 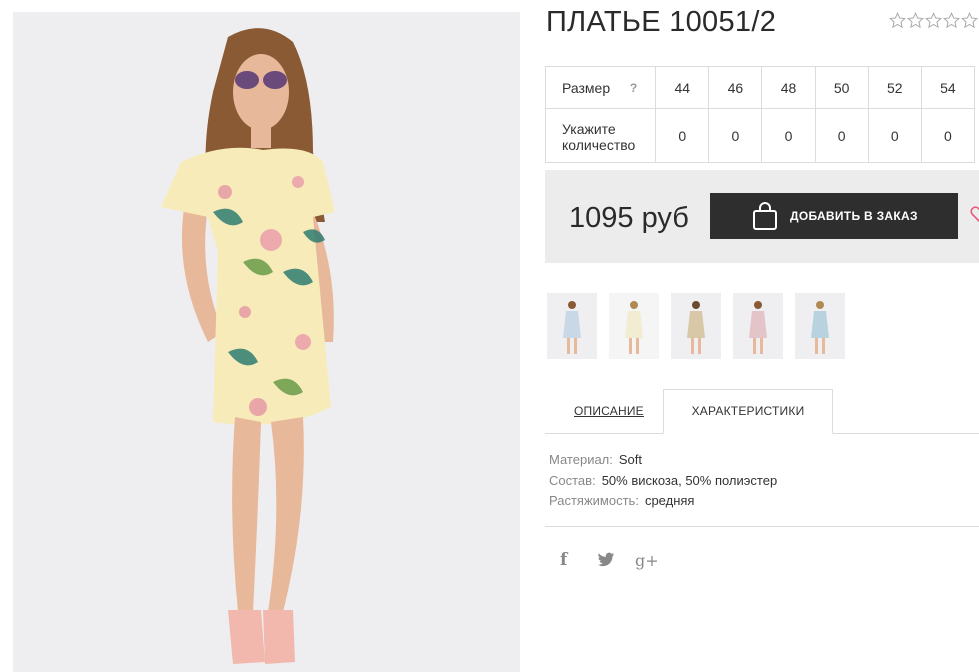 What do you see at coordinates (689, 480) in the screenshot?
I see `characteristic-value: 50% вискоза, 50% полиэстер` at bounding box center [689, 480].